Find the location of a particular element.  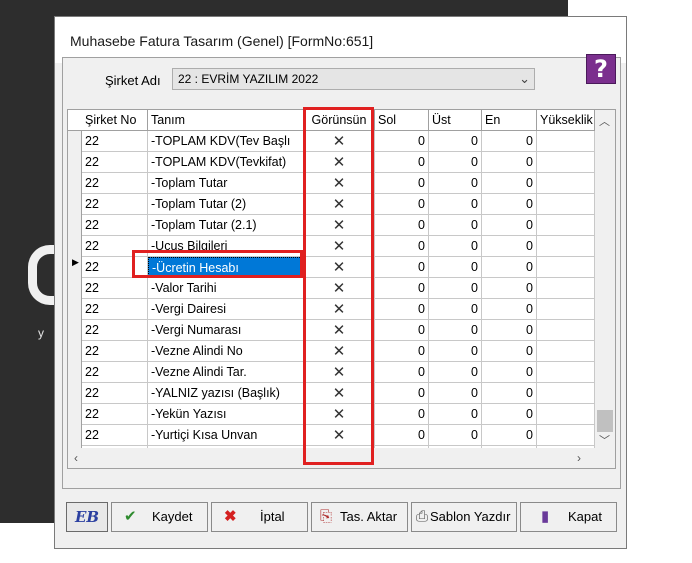

vertical-scroll-thumb is located at coordinates (605, 421).